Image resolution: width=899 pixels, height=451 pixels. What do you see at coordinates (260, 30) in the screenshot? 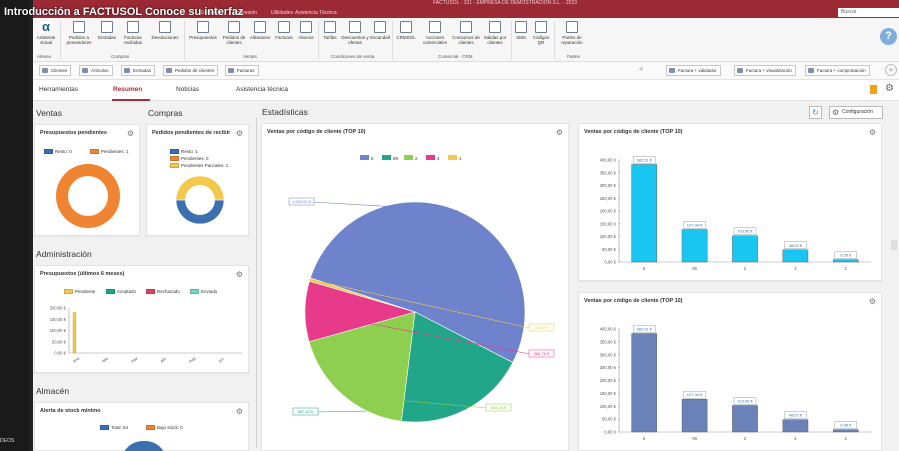
I see `albaranes-button: Albaranes` at bounding box center [260, 30].